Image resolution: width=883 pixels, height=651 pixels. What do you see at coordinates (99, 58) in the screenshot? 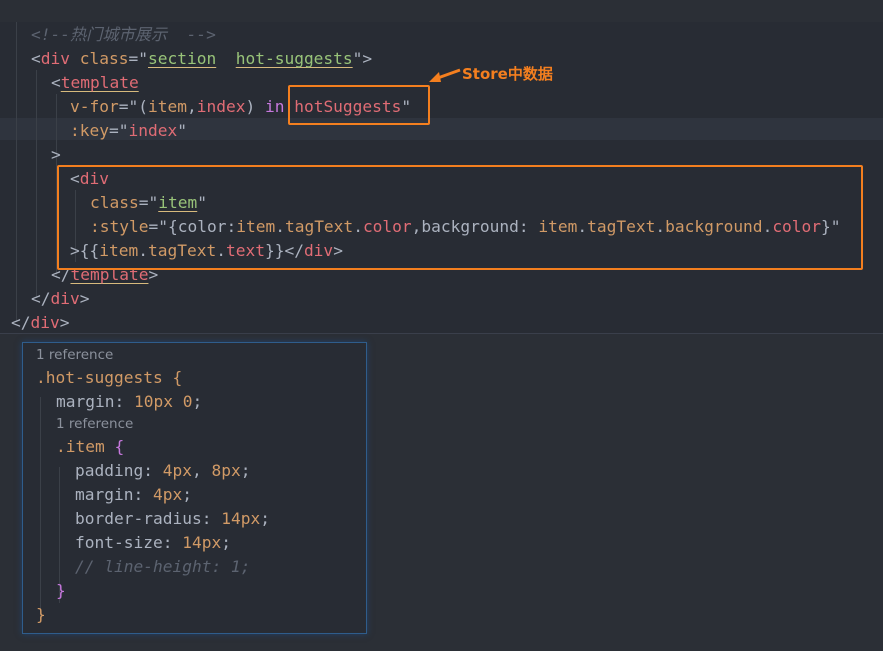
I see `code-token: class` at bounding box center [99, 58].